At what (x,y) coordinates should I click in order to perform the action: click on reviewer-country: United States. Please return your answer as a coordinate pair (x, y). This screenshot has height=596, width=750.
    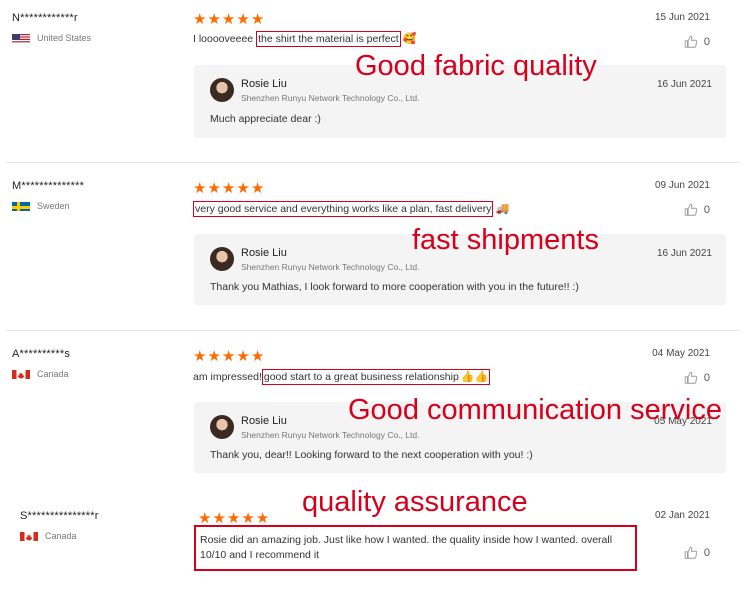
    Looking at the image, I should click on (51, 37).